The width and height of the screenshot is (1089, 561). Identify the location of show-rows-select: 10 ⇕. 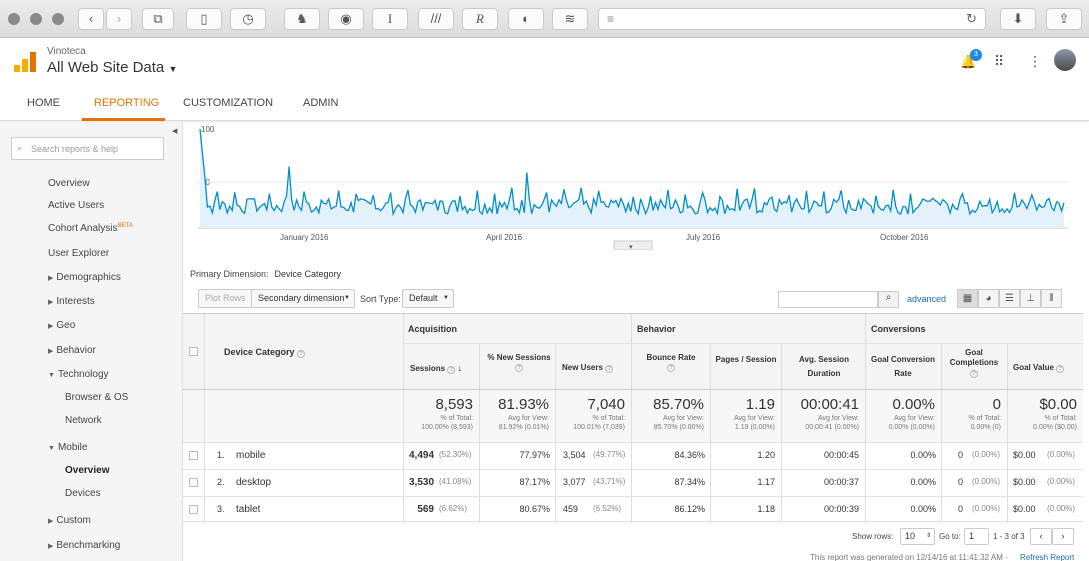
(917, 536).